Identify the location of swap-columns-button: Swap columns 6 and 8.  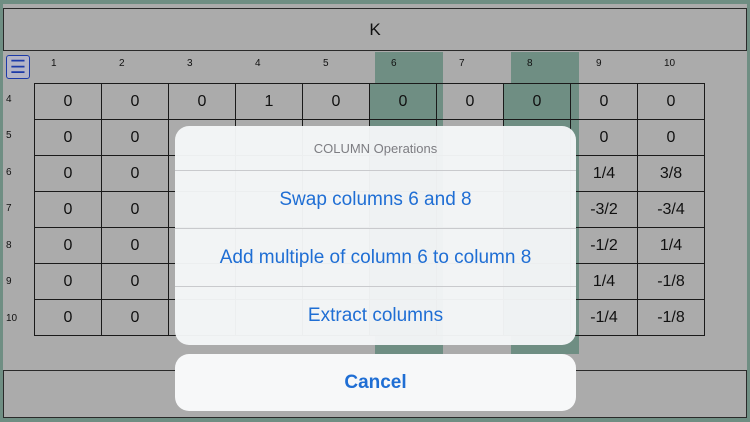
(375, 200).